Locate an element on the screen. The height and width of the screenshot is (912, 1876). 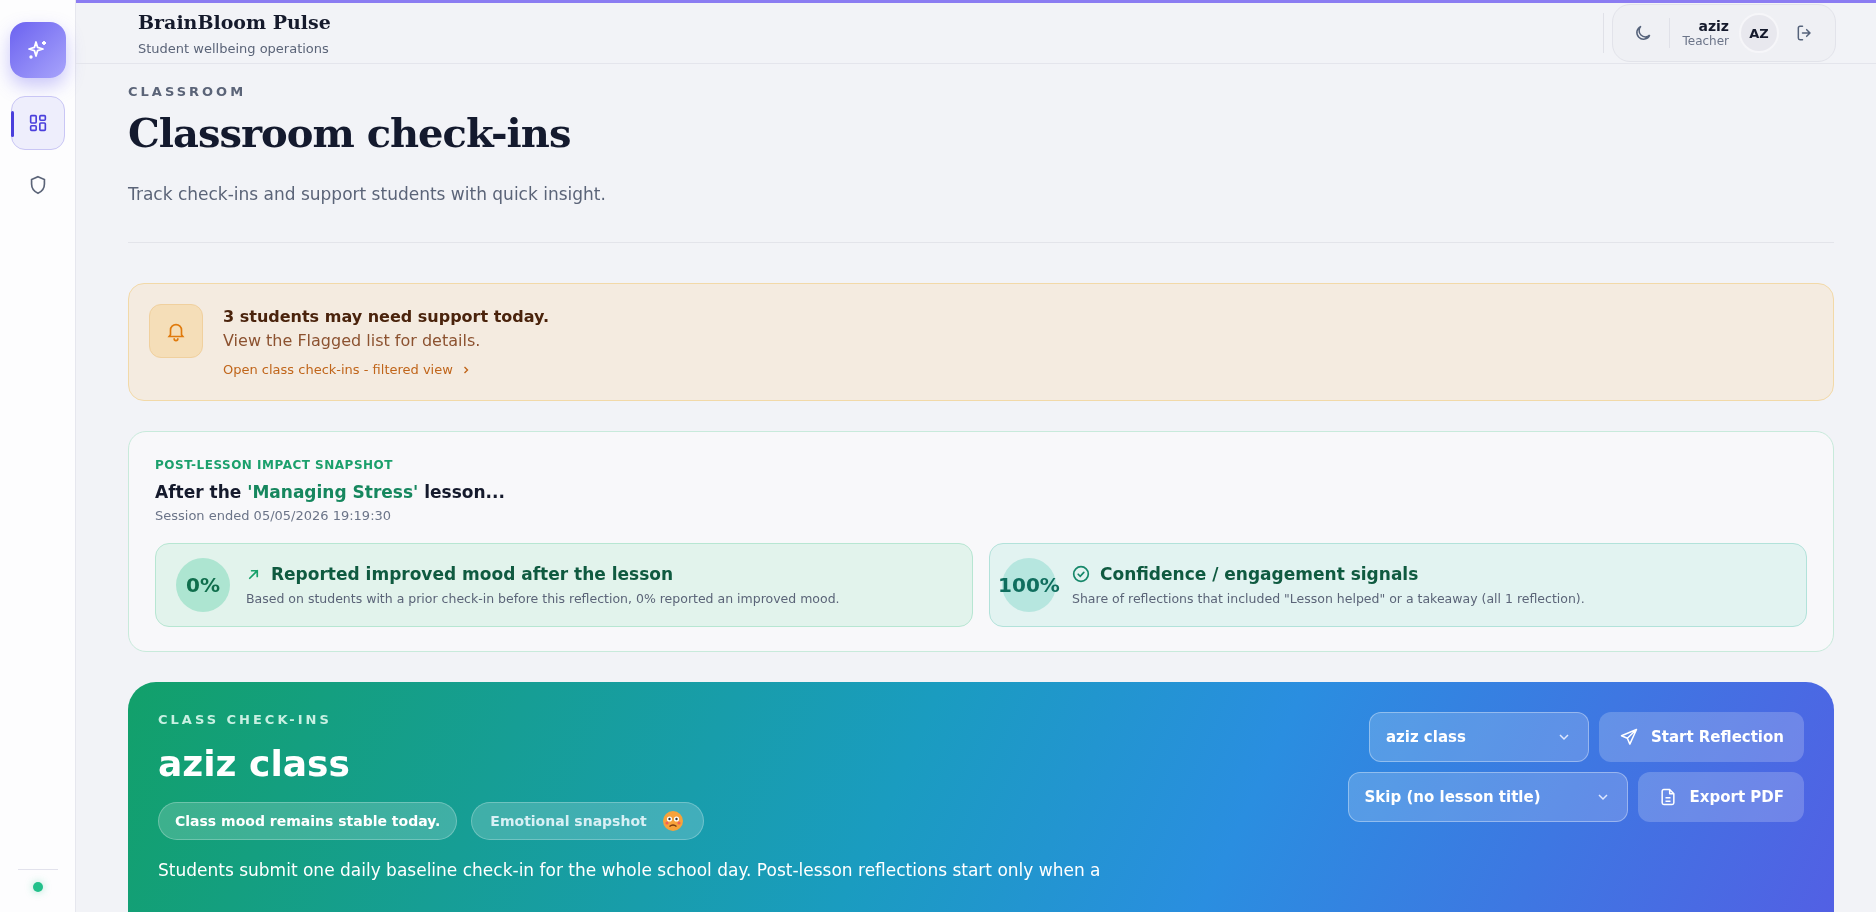
metric-description: Based on students with a prior check-in before this reflection, 0% reported an improved mood. is located at coordinates (543, 598).